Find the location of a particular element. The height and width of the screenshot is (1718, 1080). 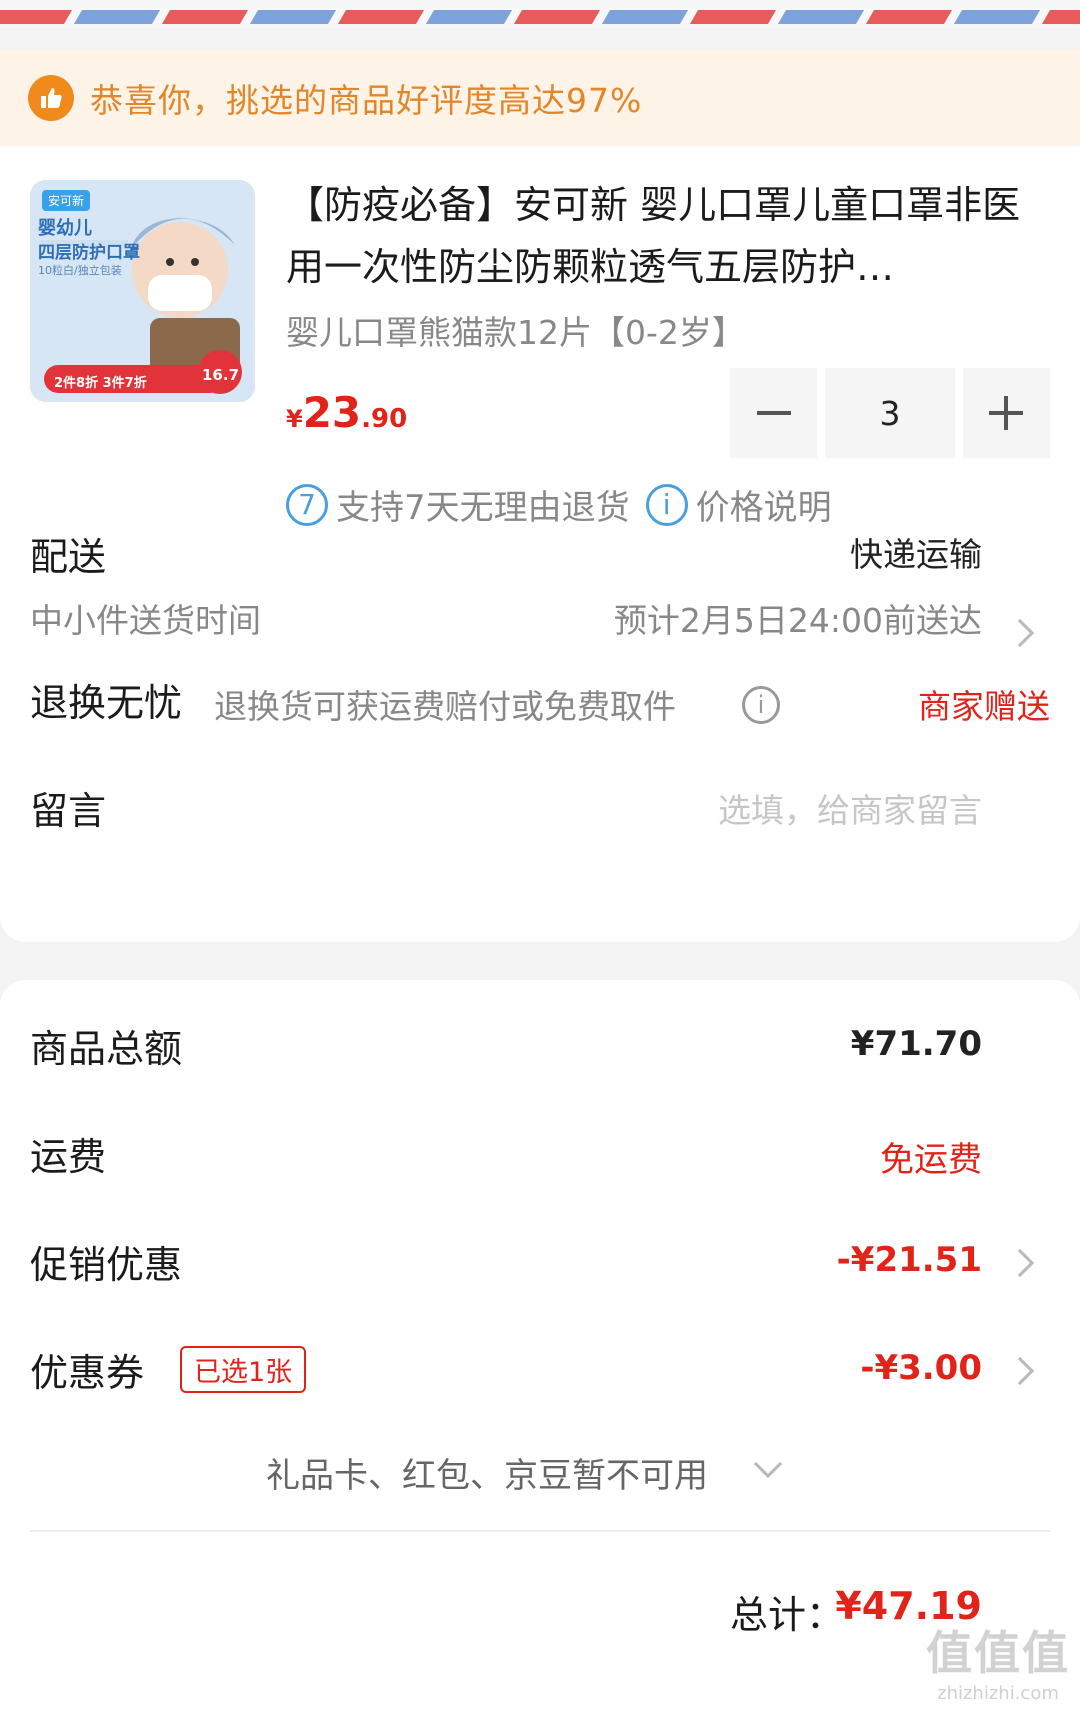

shipping-value: 免运费 is located at coordinates (931, 1160).